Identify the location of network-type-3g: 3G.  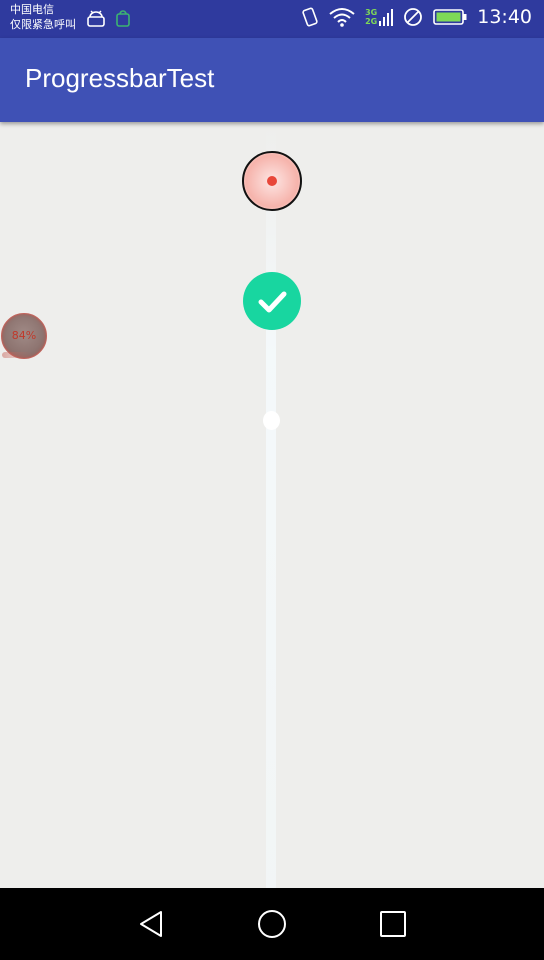
(371, 12).